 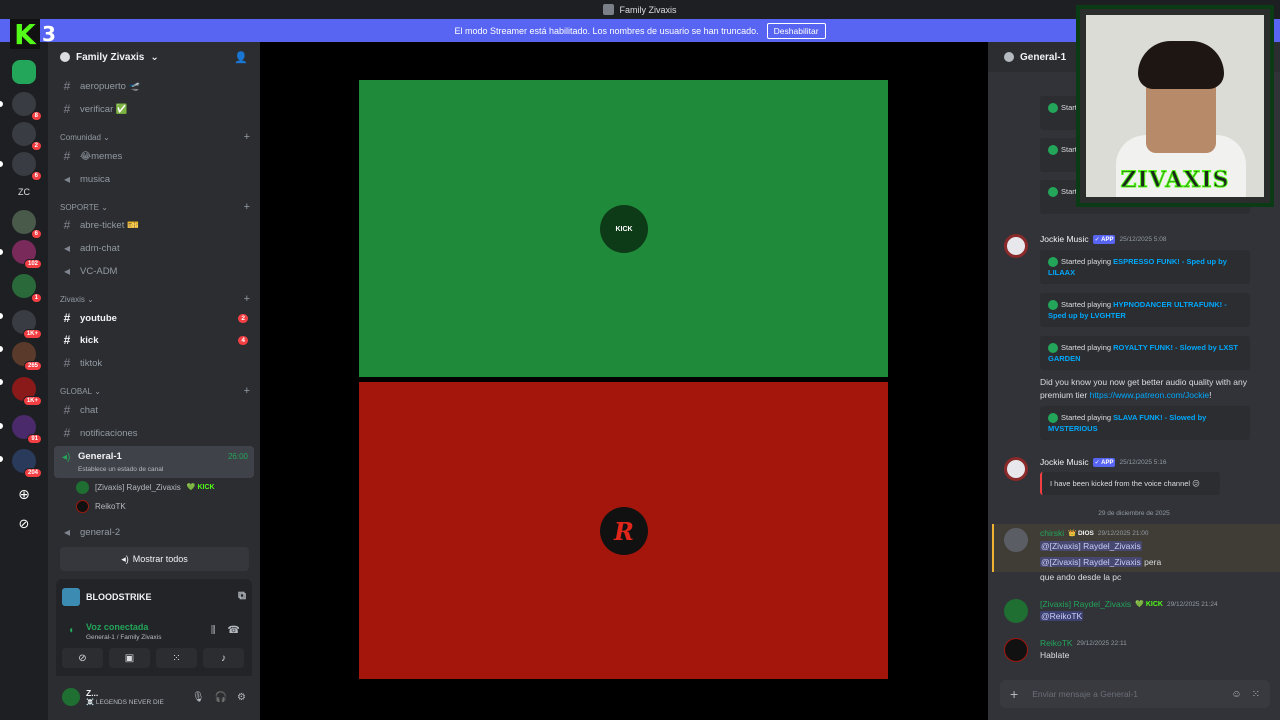 I want to click on soundboard-button: ♪, so click(x=223, y=658).